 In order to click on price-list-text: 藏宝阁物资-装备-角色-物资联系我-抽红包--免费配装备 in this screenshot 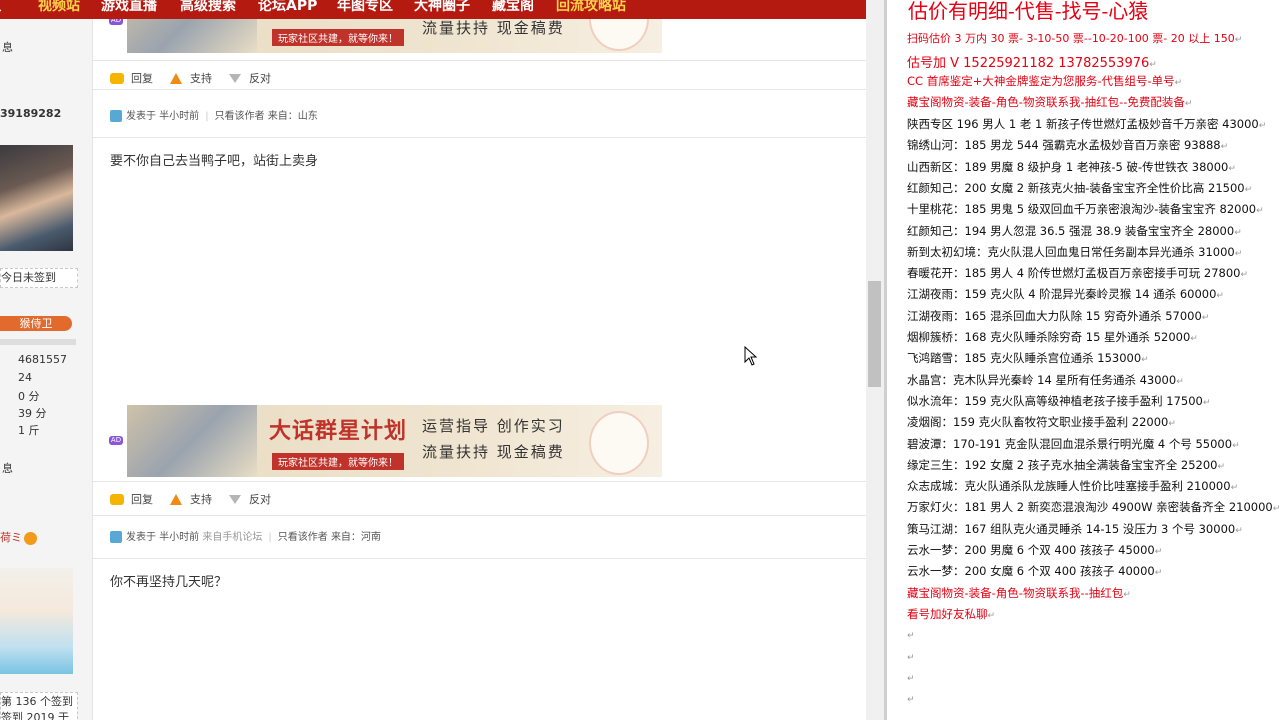, I will do `click(1046, 102)`.